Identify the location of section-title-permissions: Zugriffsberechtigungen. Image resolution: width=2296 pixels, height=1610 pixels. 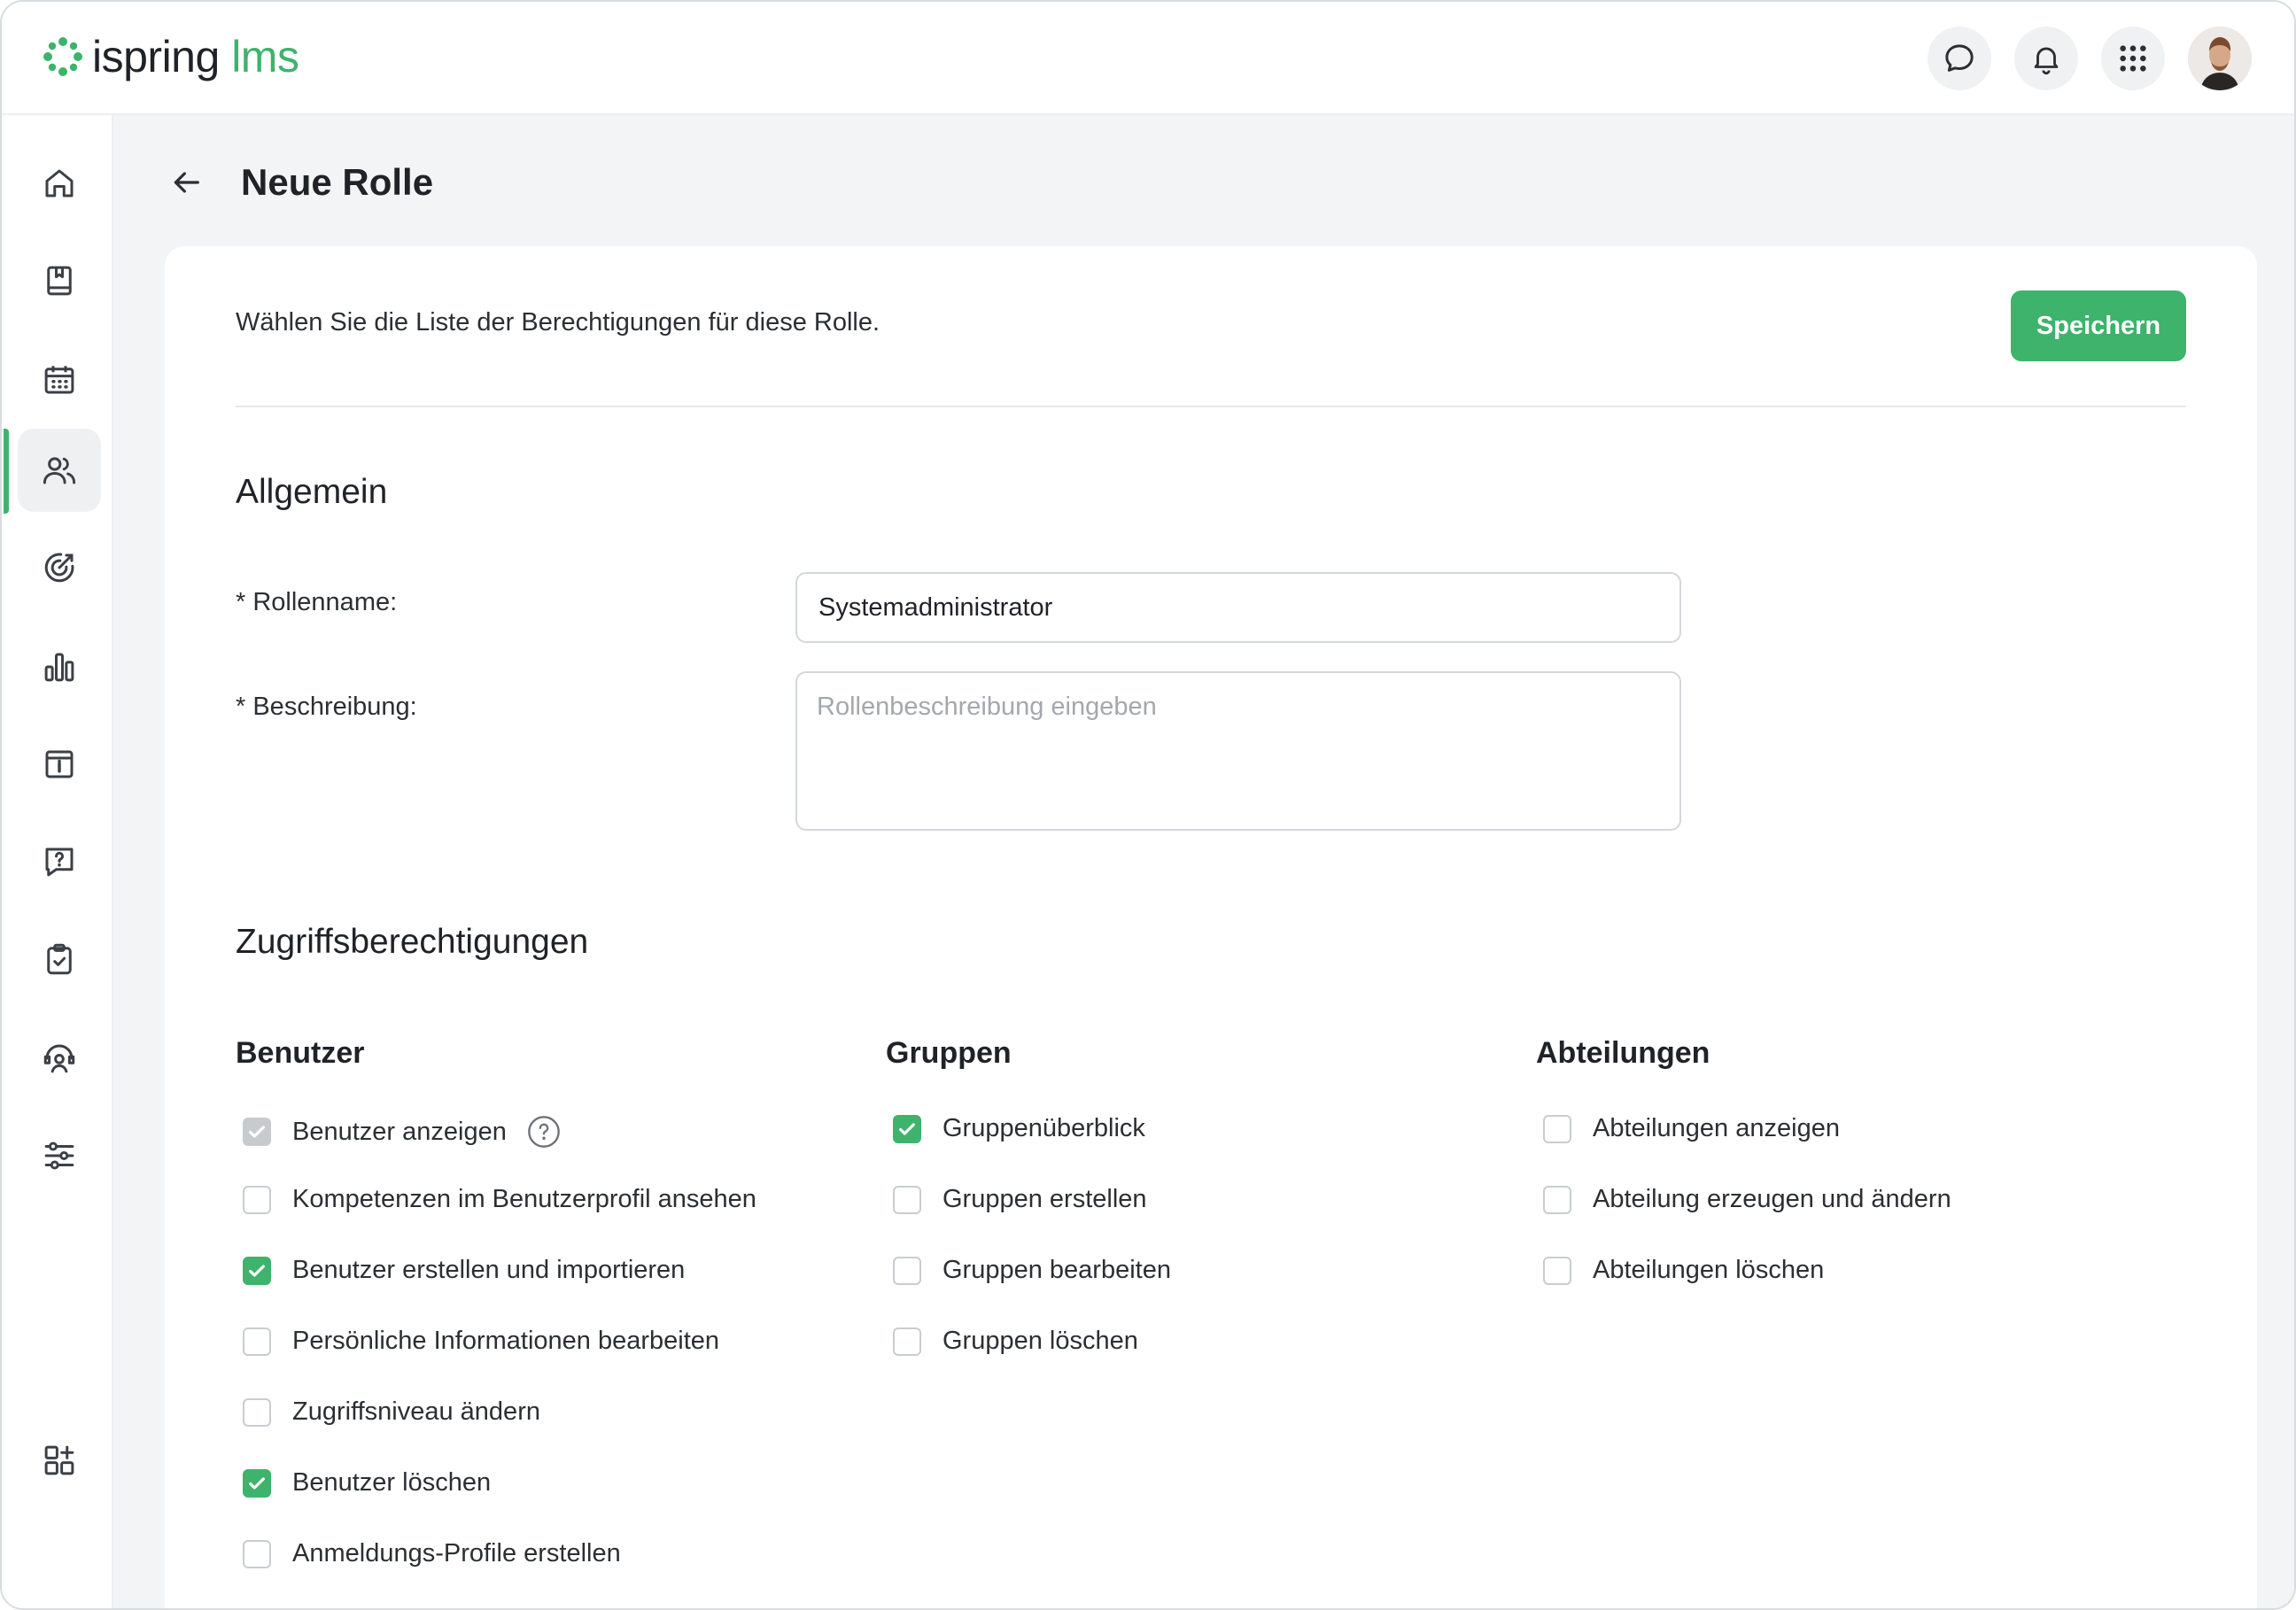
(413, 942).